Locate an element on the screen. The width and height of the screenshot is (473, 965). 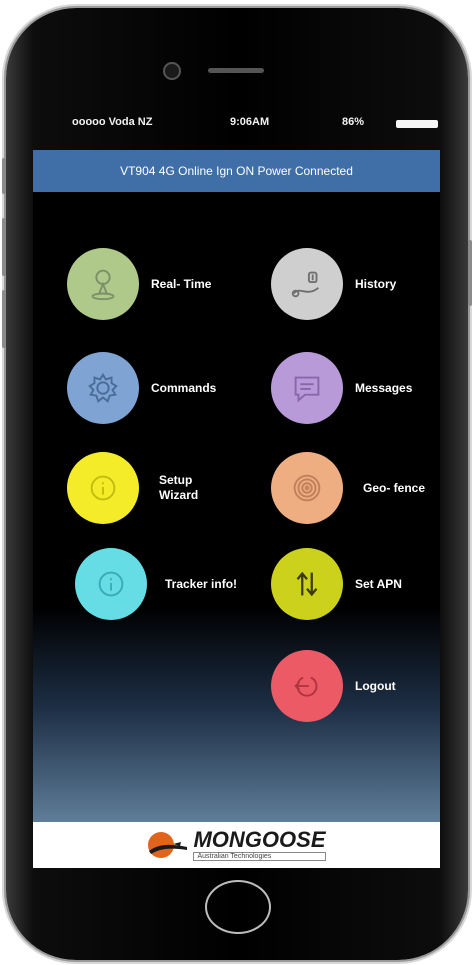
menu-history: History is located at coordinates (333, 284).